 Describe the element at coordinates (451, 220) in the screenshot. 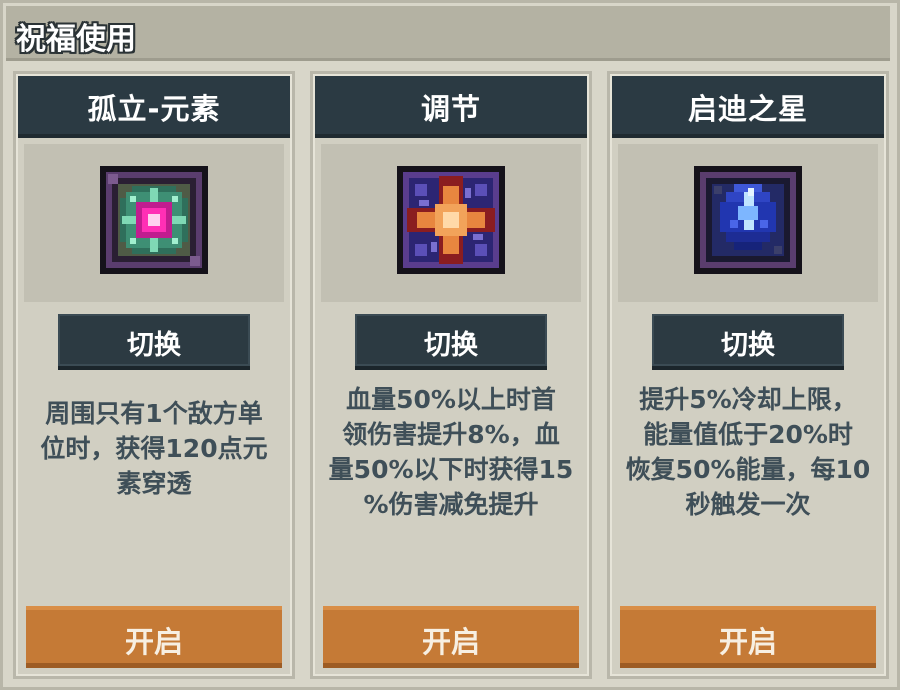

I see `orange-star-cross-icon` at that location.